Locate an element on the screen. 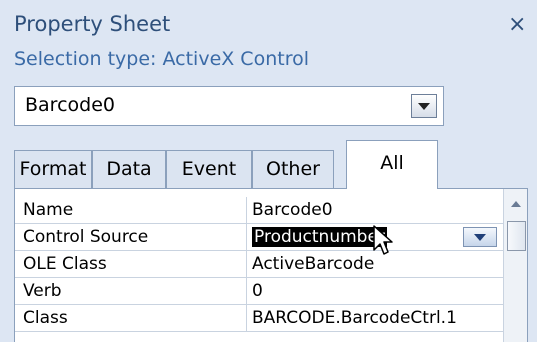 This screenshot has width=537, height=342. mouse-pointer-icon is located at coordinates (383, 240).